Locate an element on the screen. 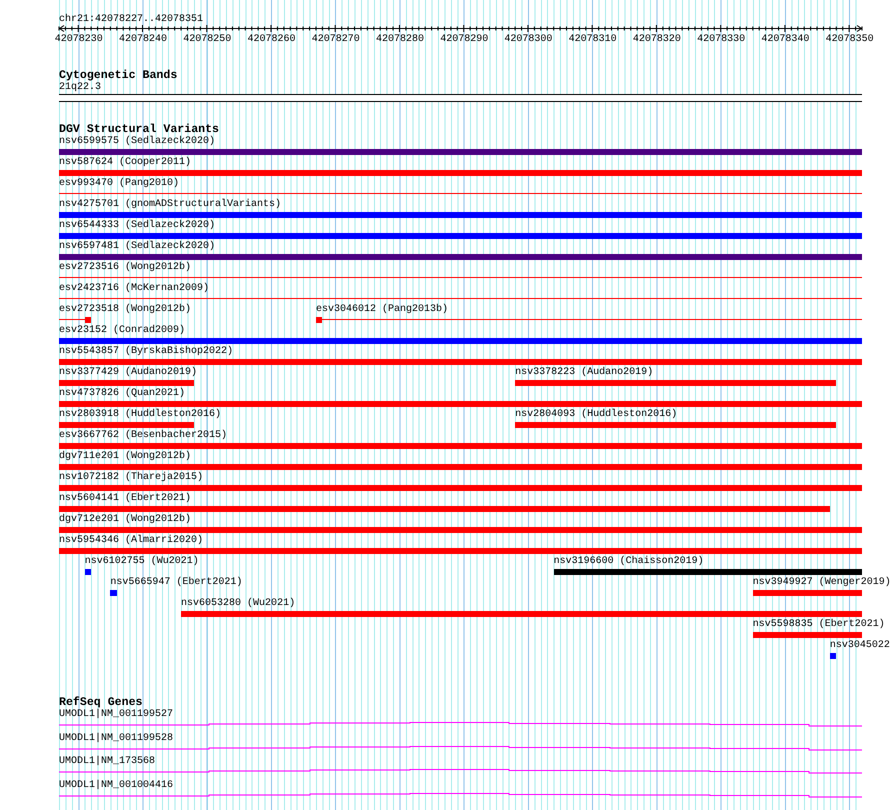  tick-label: 42078310 is located at coordinates (592, 39).